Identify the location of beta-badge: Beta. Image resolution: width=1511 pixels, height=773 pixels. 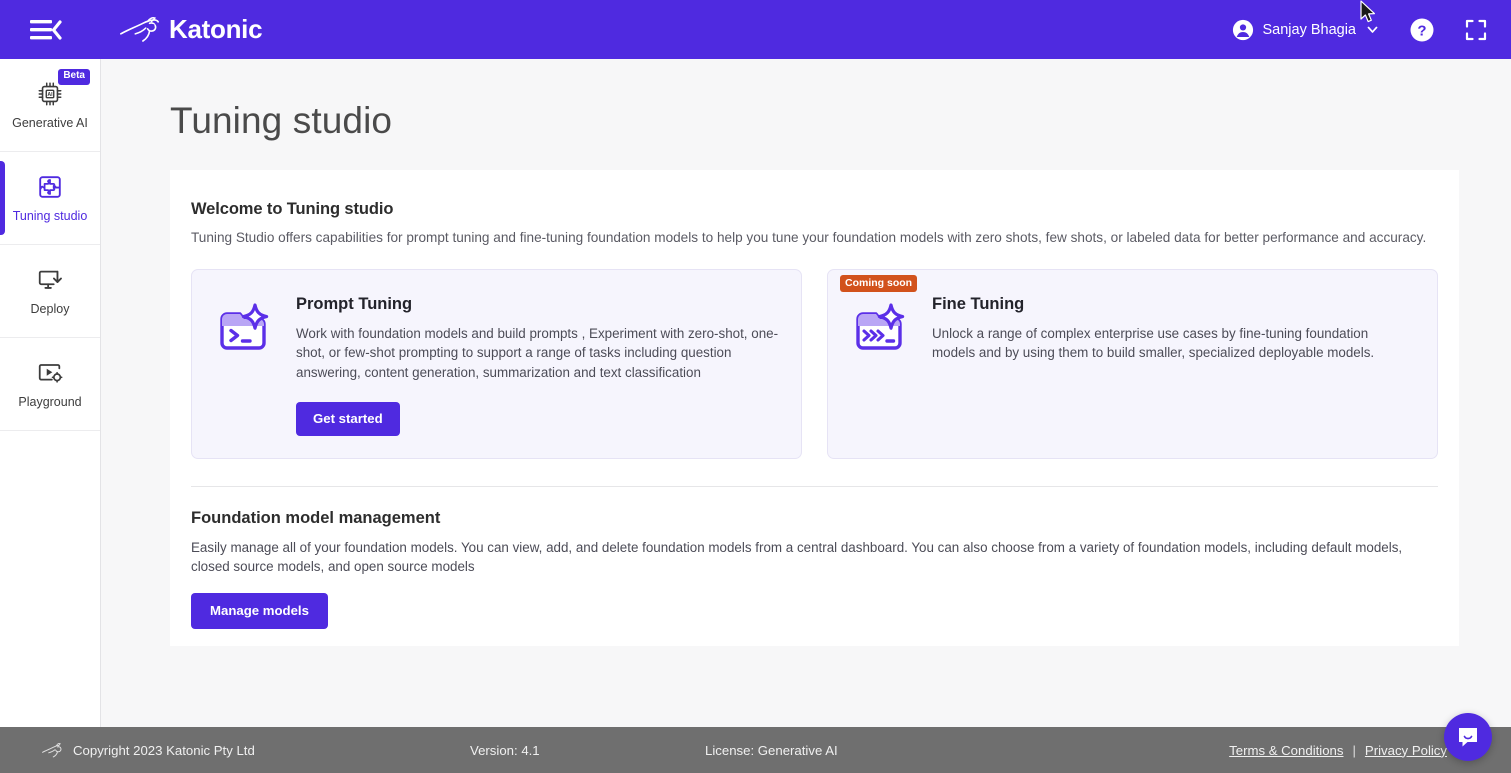
(74, 77).